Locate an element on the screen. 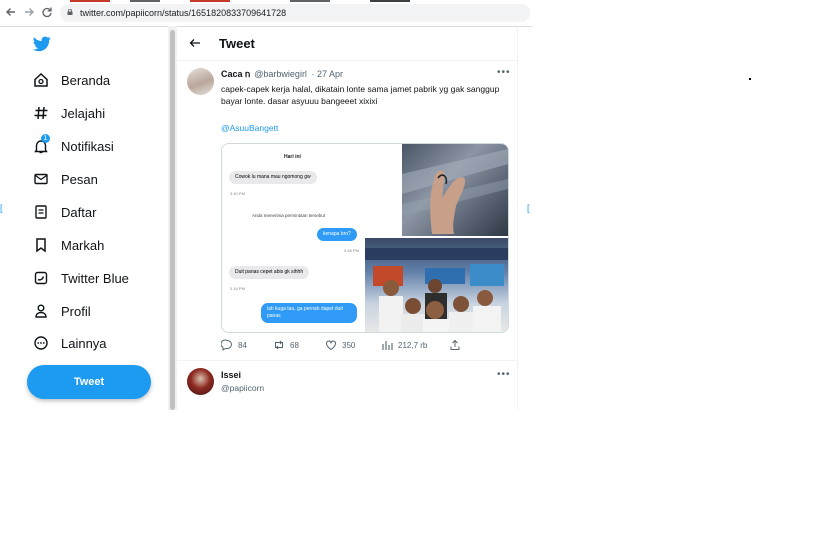  sidebar-item-daftar: Daftar is located at coordinates (64, 212).